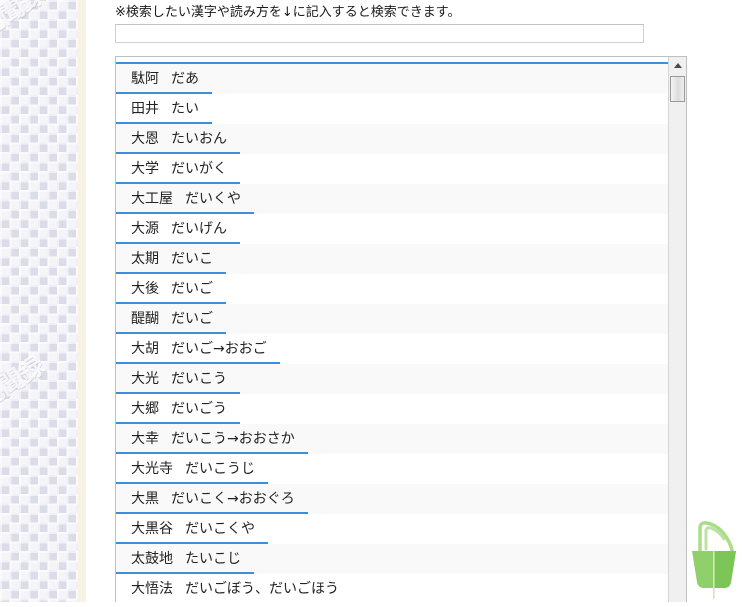 The image size is (742, 607). I want to click on list-item: 大工屋 だいくや, so click(392, 199).